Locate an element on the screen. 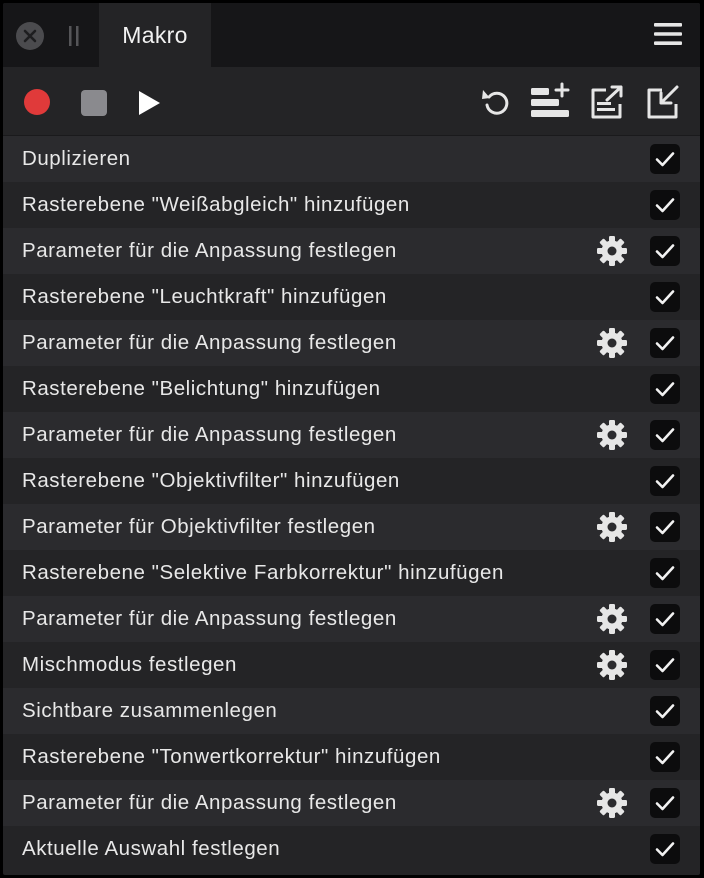 This screenshot has width=704, height=878. tab-title: Makro is located at coordinates (155, 34).